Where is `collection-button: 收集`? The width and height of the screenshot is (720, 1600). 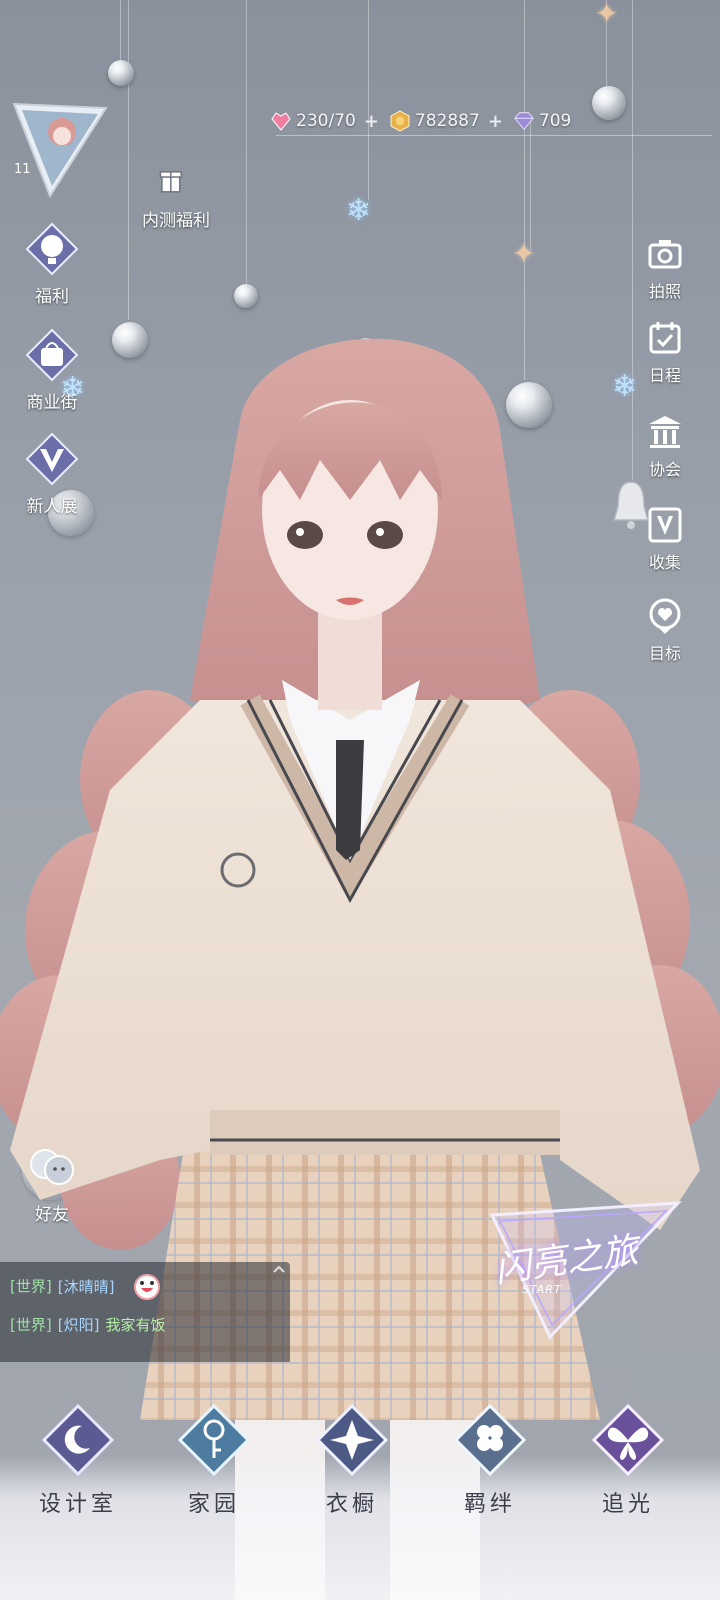
collection-button: 收集 is located at coordinates (665, 539).